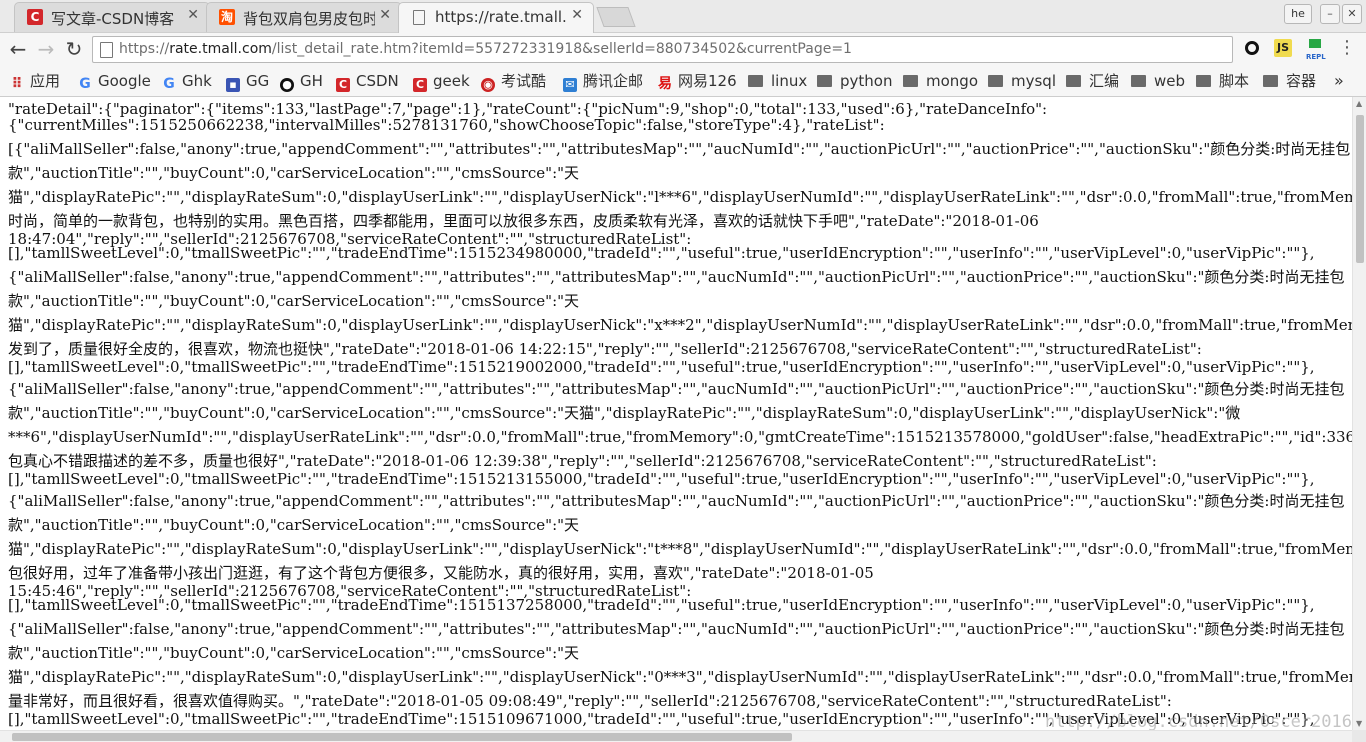 This screenshot has height=742, width=1366. I want to click on url-host: rate.tmall.com, so click(220, 49).